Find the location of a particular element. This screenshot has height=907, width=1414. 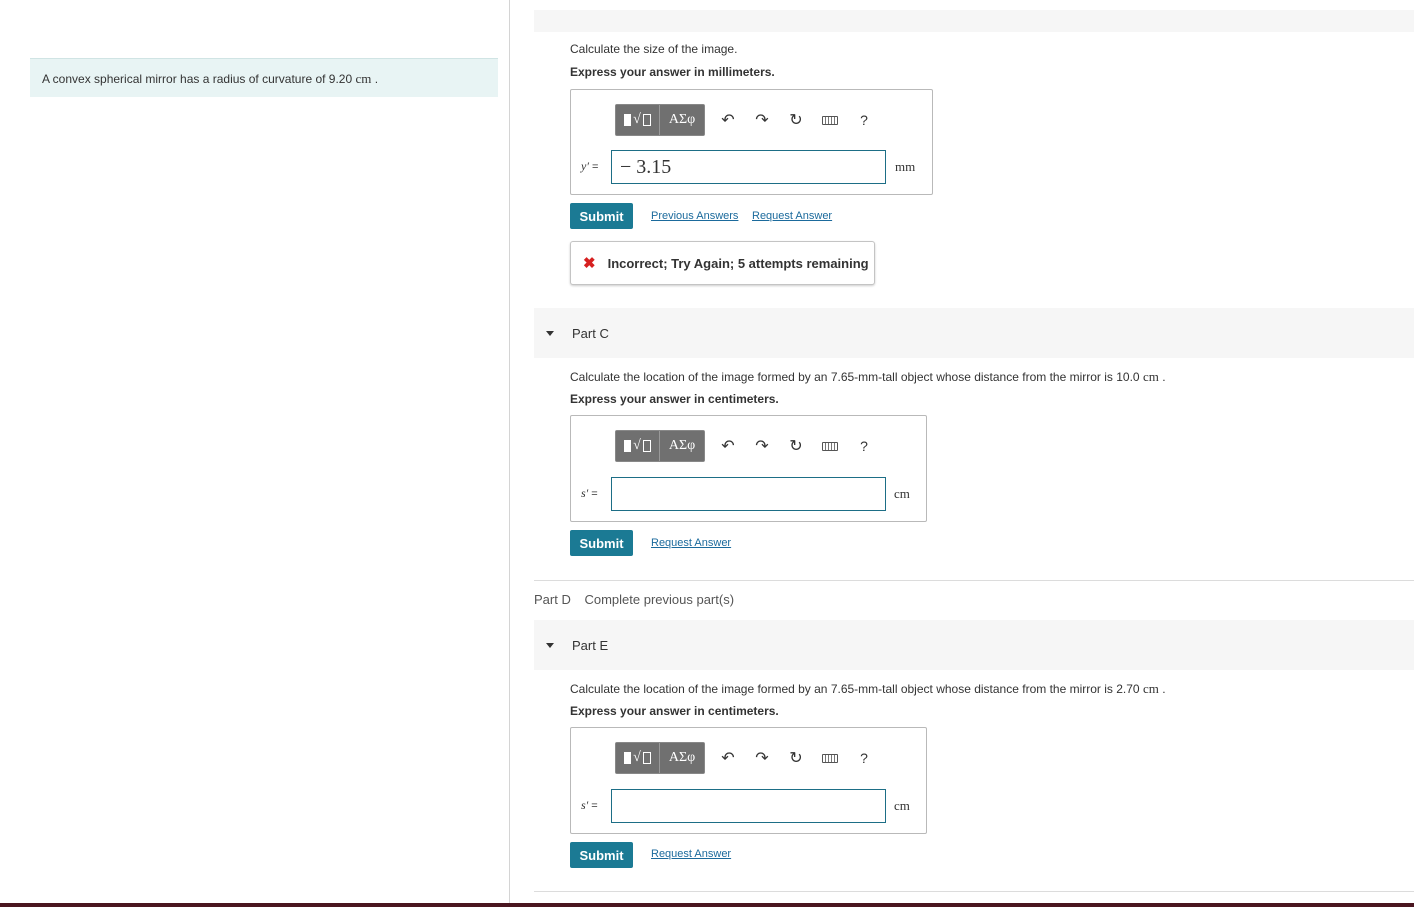

part-d-status: Complete previous part(s) is located at coordinates (659, 599).